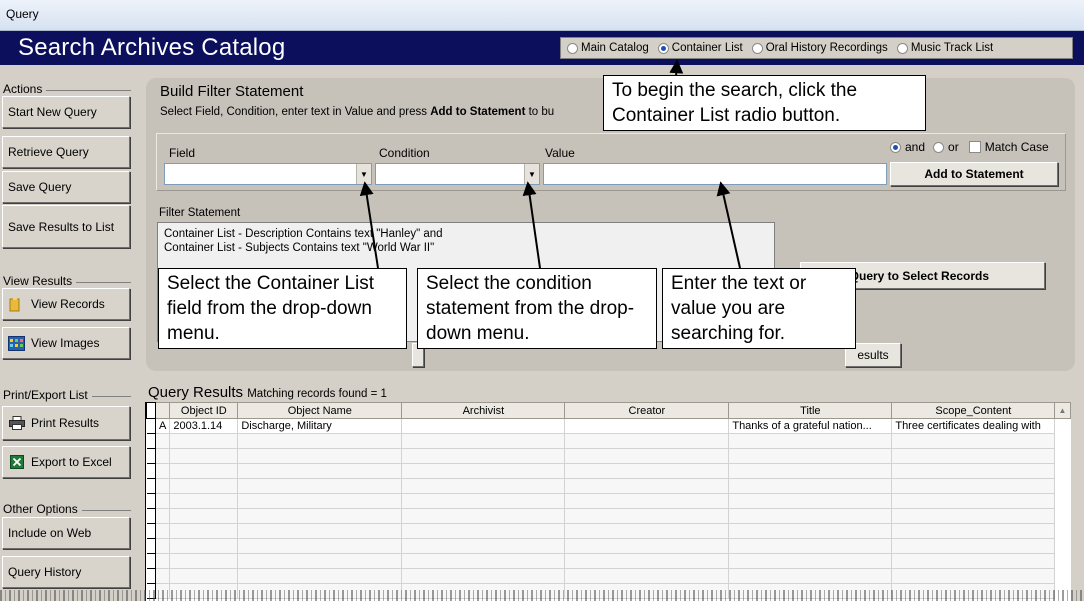 The width and height of the screenshot is (1084, 601). Describe the element at coordinates (973, 410) in the screenshot. I see `column-header-scope-content: Scope_Content` at that location.